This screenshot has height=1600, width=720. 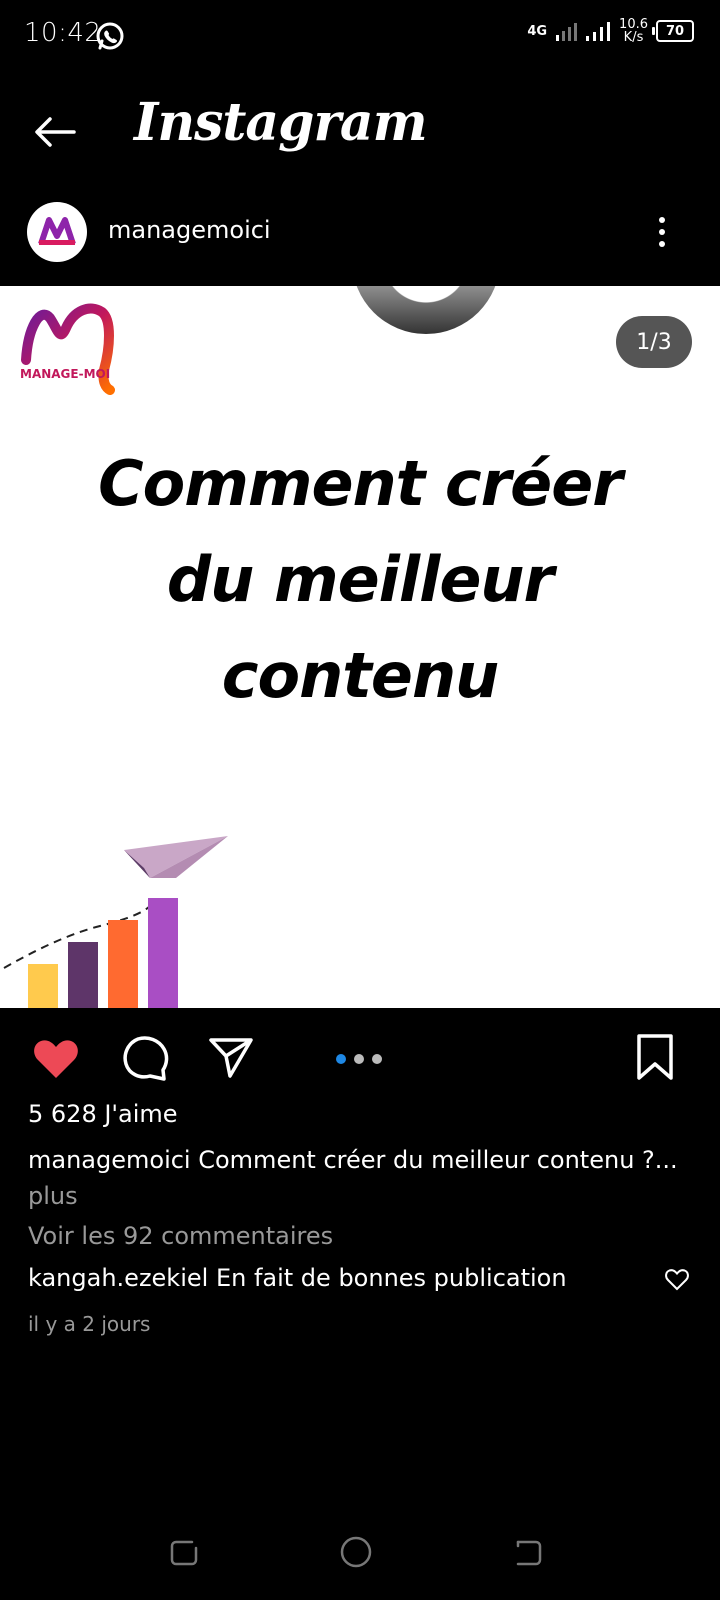 What do you see at coordinates (56, 1058) in the screenshot?
I see `heart-icon` at bounding box center [56, 1058].